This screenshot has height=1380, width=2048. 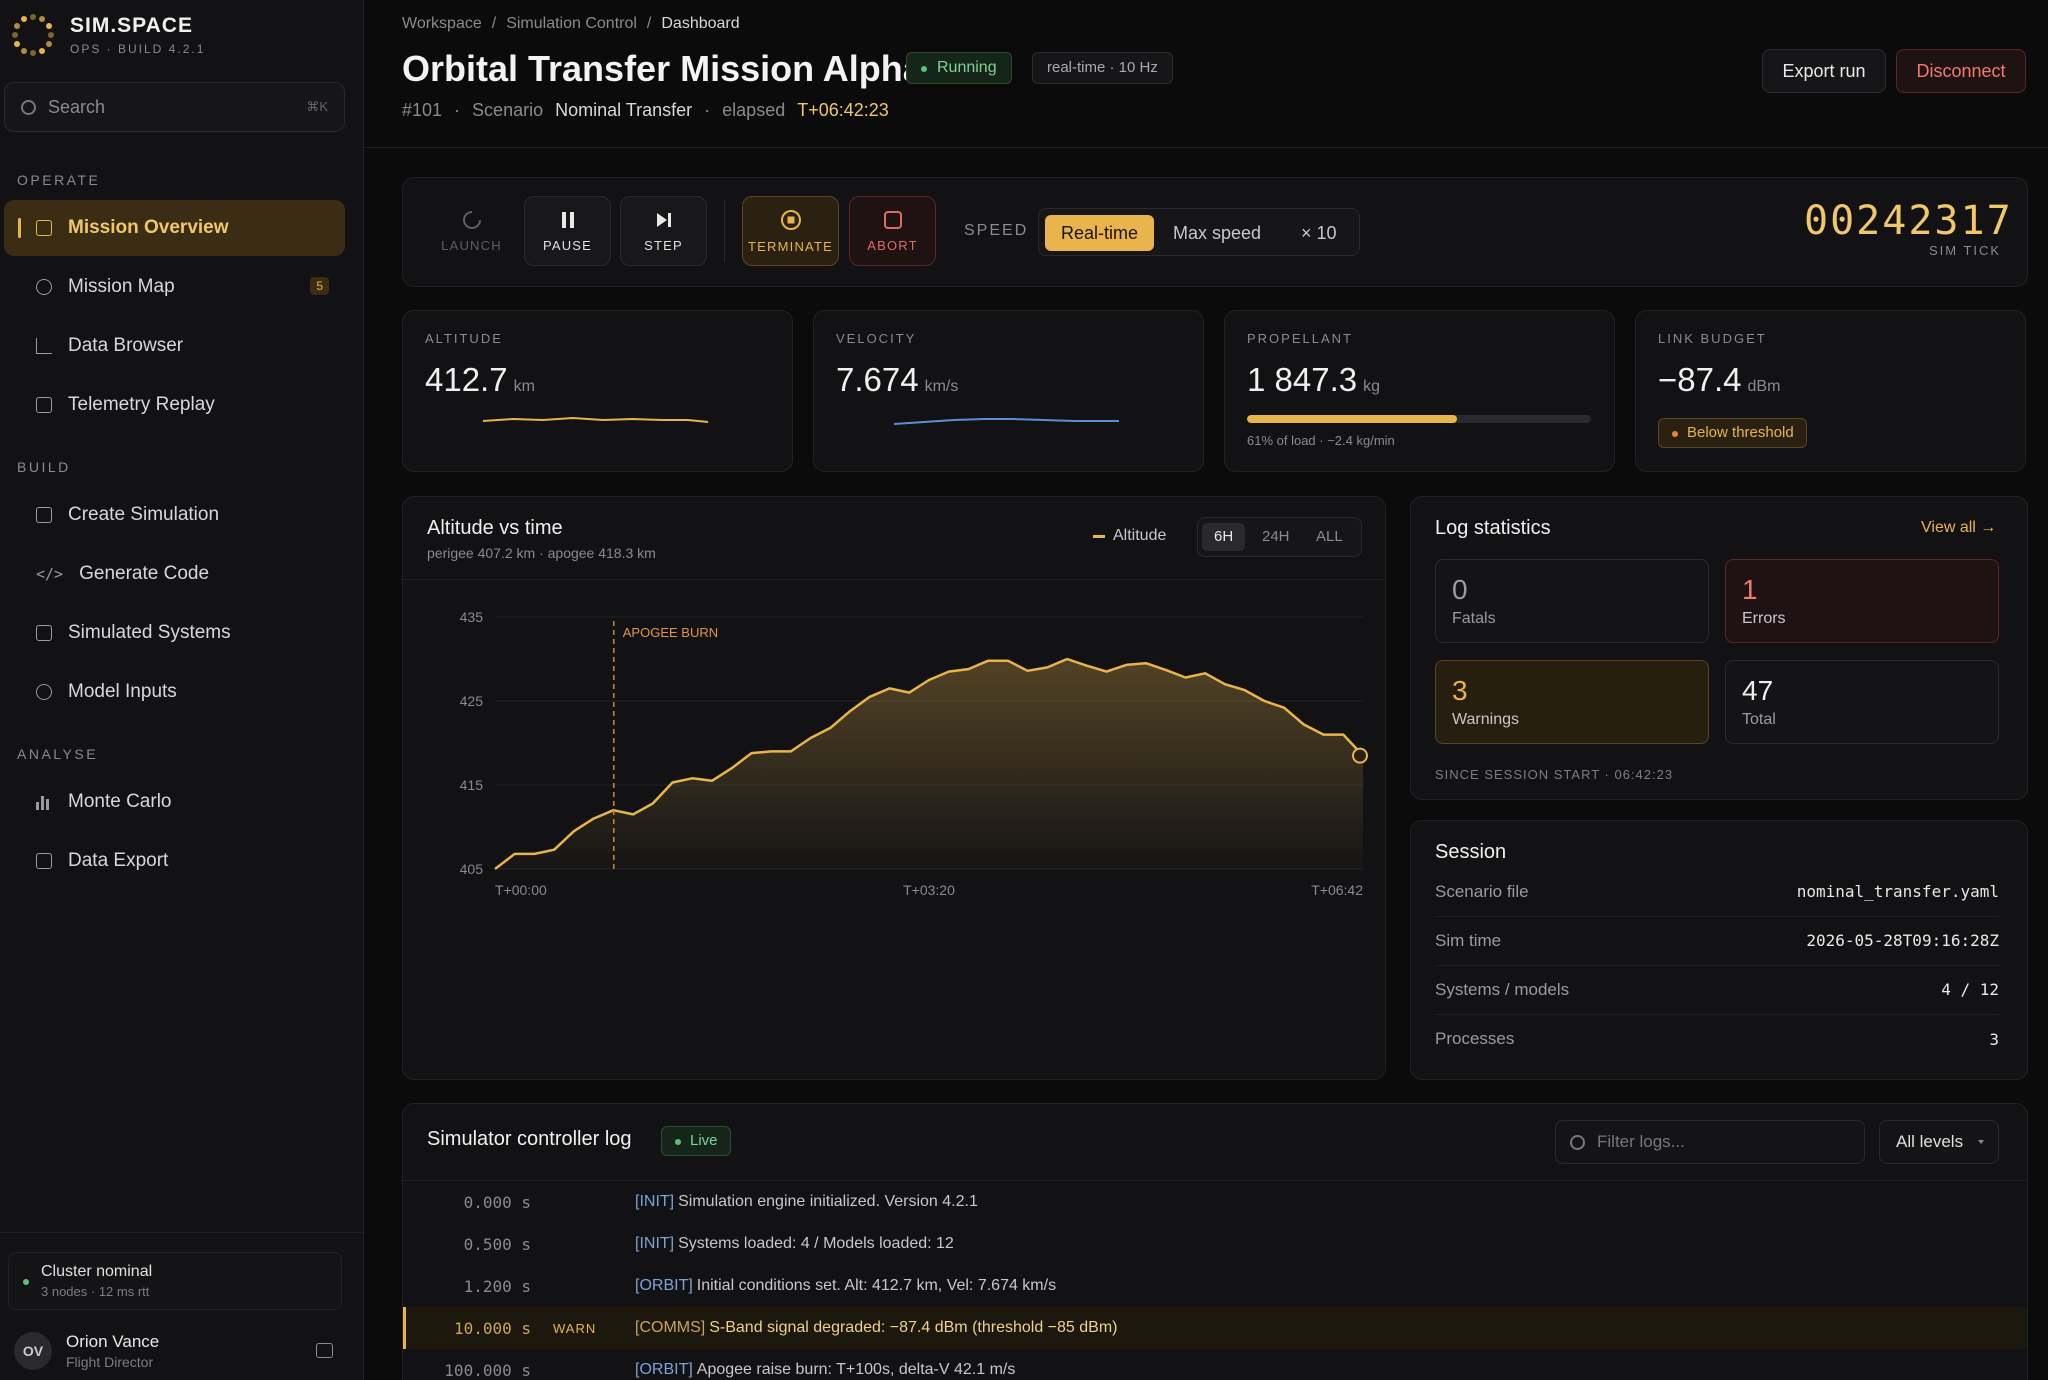 I want to click on errors-stat: 1 Errors, so click(x=1862, y=601).